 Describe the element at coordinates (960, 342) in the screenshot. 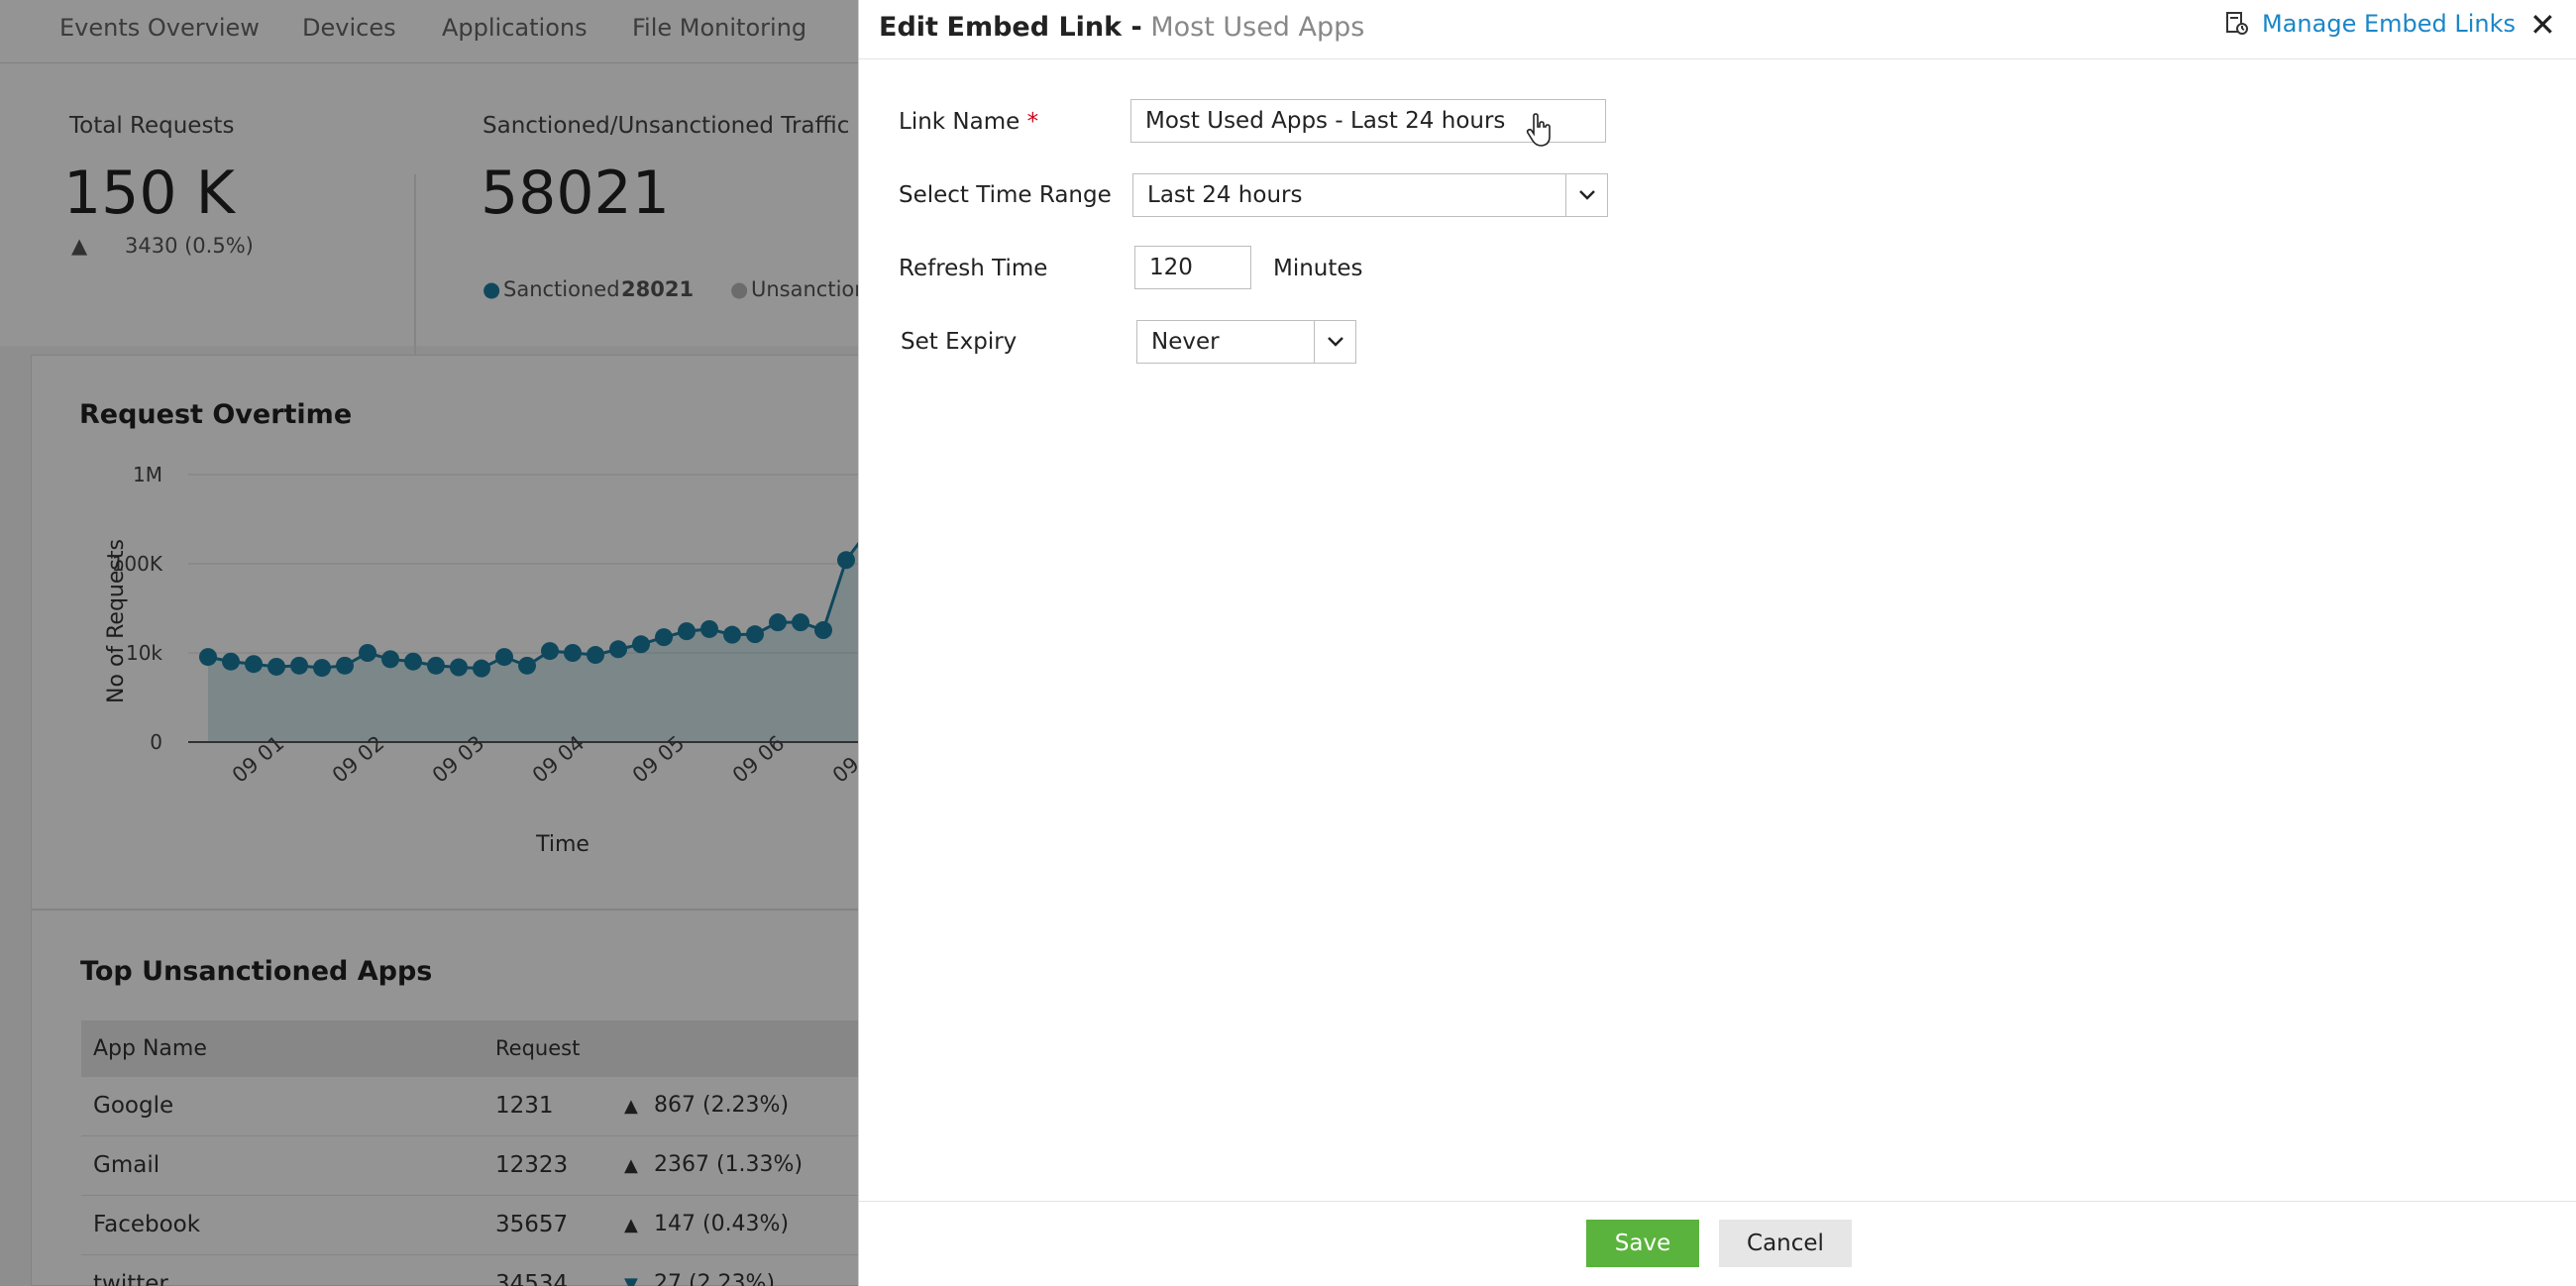

I see `set-expiry-label: Set Expiry` at that location.